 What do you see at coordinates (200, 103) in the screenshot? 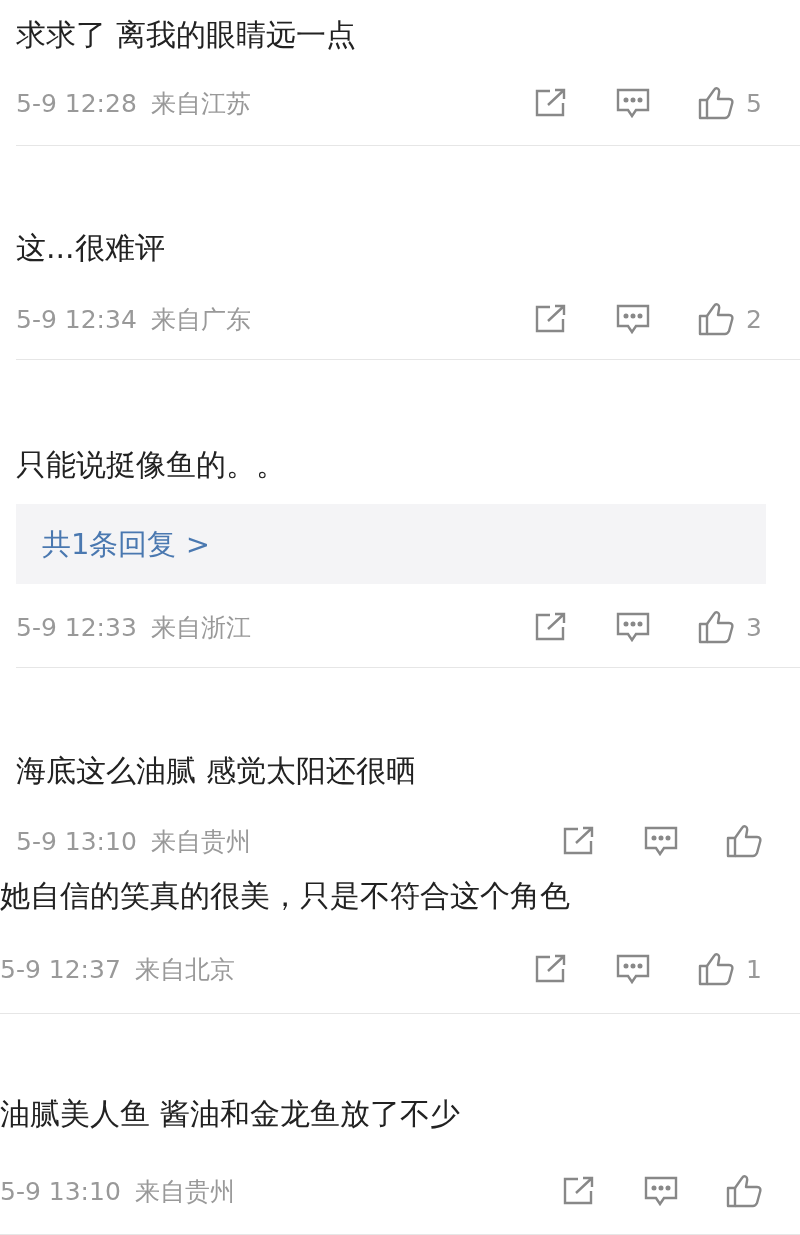
I see `comment-location: 来自江苏` at bounding box center [200, 103].